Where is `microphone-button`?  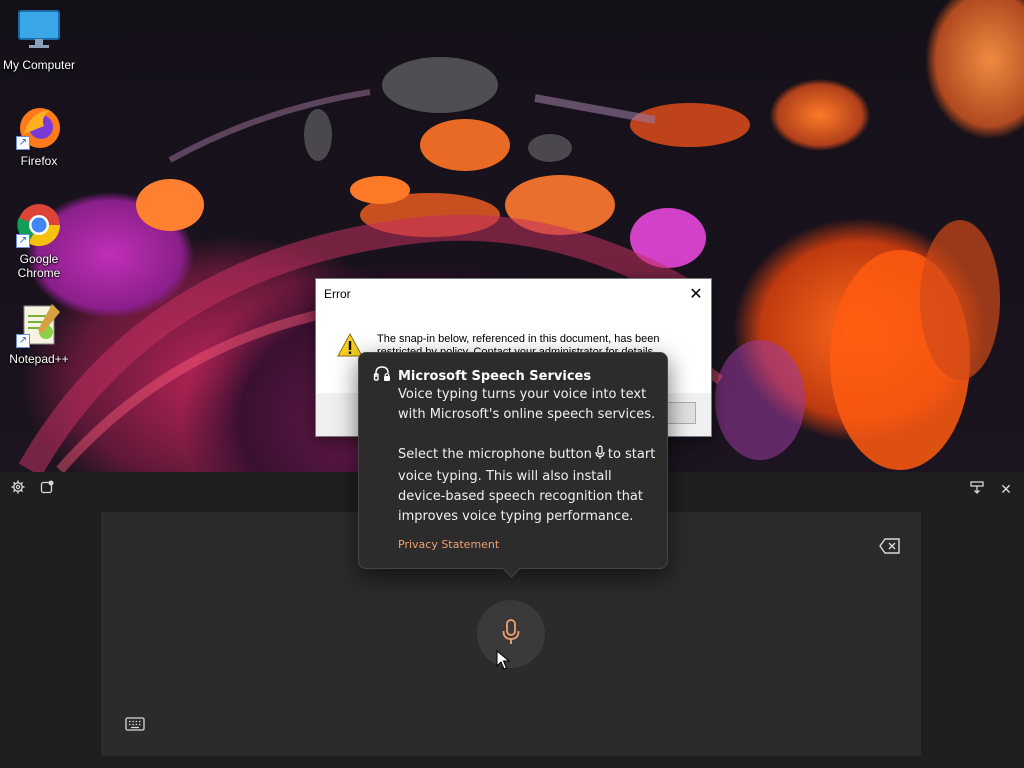 microphone-button is located at coordinates (511, 634).